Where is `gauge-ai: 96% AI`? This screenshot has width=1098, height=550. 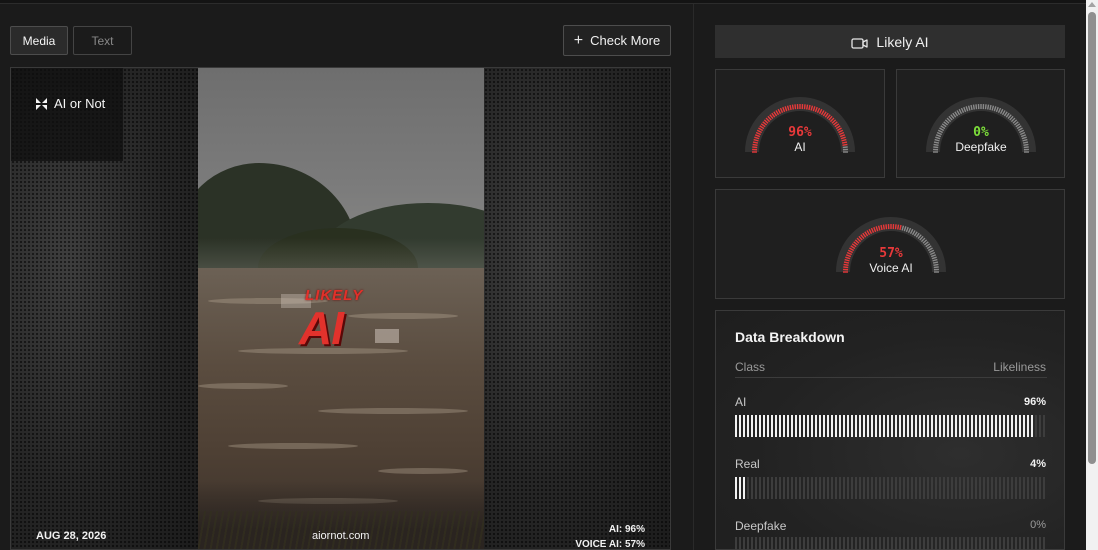
gauge-ai: 96% AI is located at coordinates (800, 125).